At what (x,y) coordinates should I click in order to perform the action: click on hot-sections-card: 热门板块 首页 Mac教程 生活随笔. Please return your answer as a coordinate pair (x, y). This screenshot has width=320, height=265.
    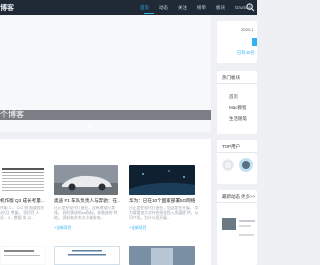
    Looking at the image, I should click on (237, 102).